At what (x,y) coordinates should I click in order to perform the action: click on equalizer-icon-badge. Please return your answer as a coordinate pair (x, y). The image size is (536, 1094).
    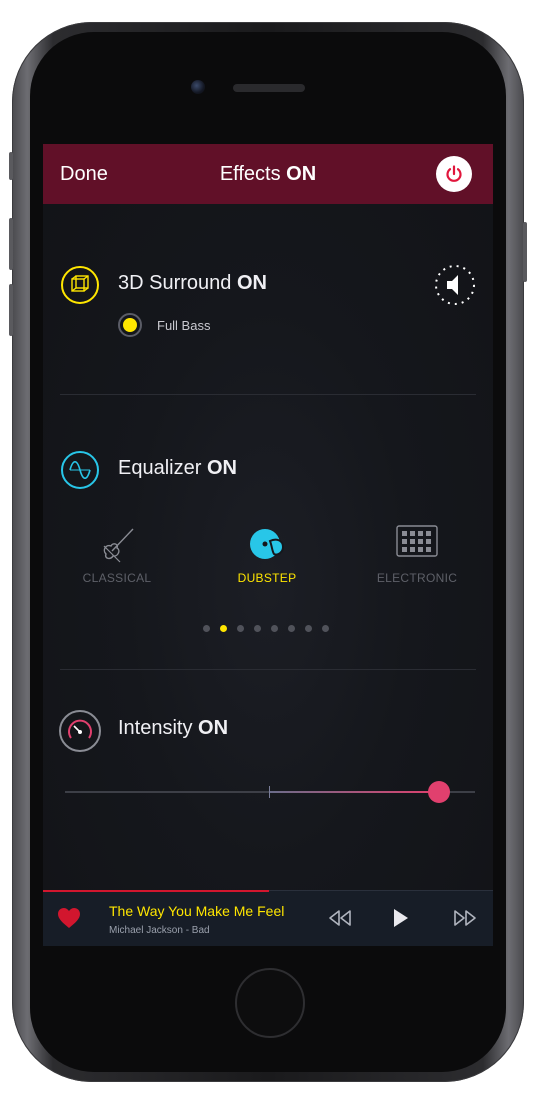
    Looking at the image, I should click on (80, 470).